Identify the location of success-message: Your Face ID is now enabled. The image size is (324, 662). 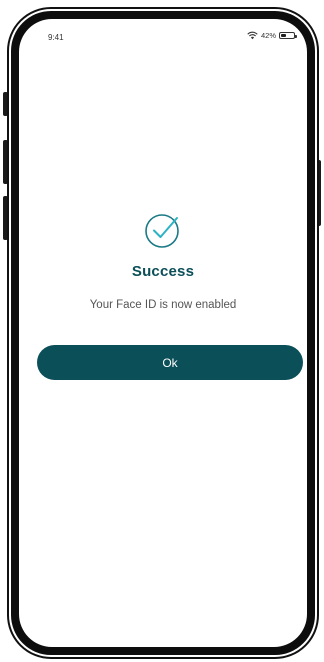
(163, 305).